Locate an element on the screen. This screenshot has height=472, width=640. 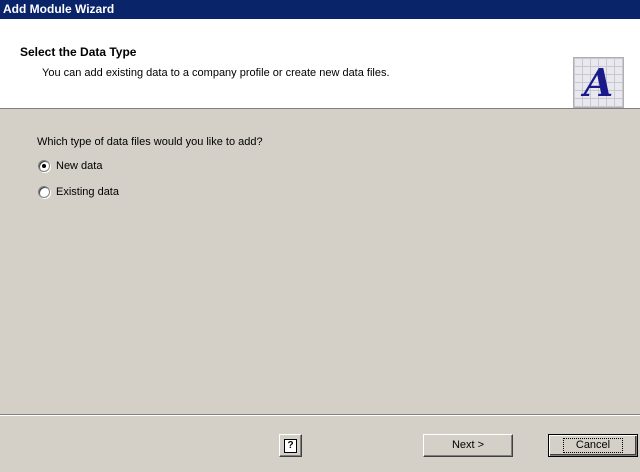
help-button: ? is located at coordinates (290, 445).